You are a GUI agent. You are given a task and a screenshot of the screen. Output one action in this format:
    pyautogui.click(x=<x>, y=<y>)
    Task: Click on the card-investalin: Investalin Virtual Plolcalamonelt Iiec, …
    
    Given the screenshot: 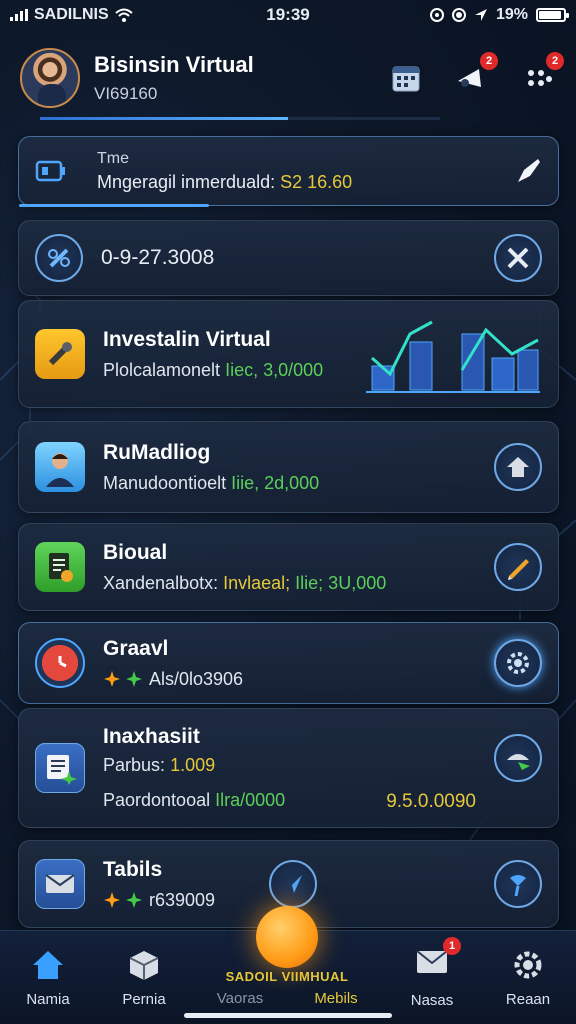 What is the action you would take?
    pyautogui.click(x=288, y=354)
    